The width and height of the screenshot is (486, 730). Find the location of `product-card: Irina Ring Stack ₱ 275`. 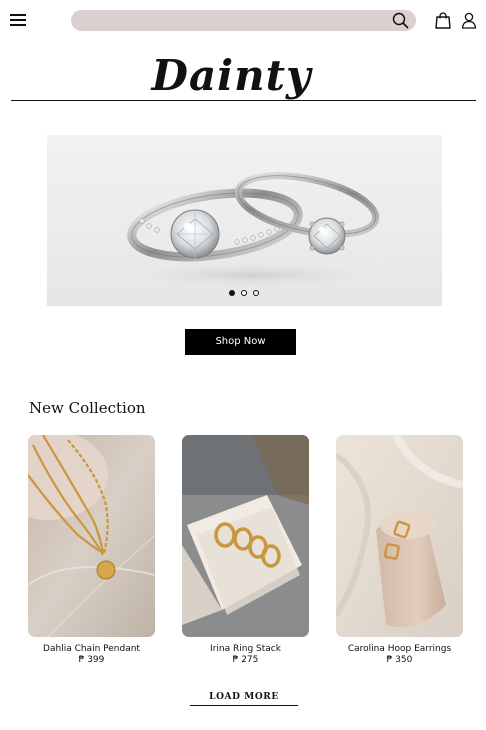

product-card: Irina Ring Stack ₱ 275 is located at coordinates (245, 550).